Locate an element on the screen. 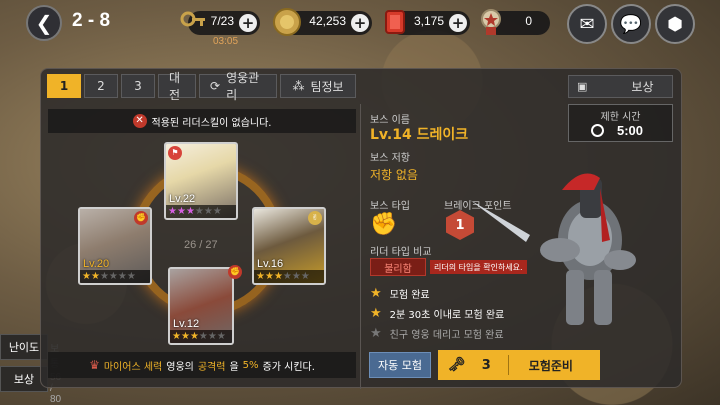  chat-button: 💬 is located at coordinates (631, 24).